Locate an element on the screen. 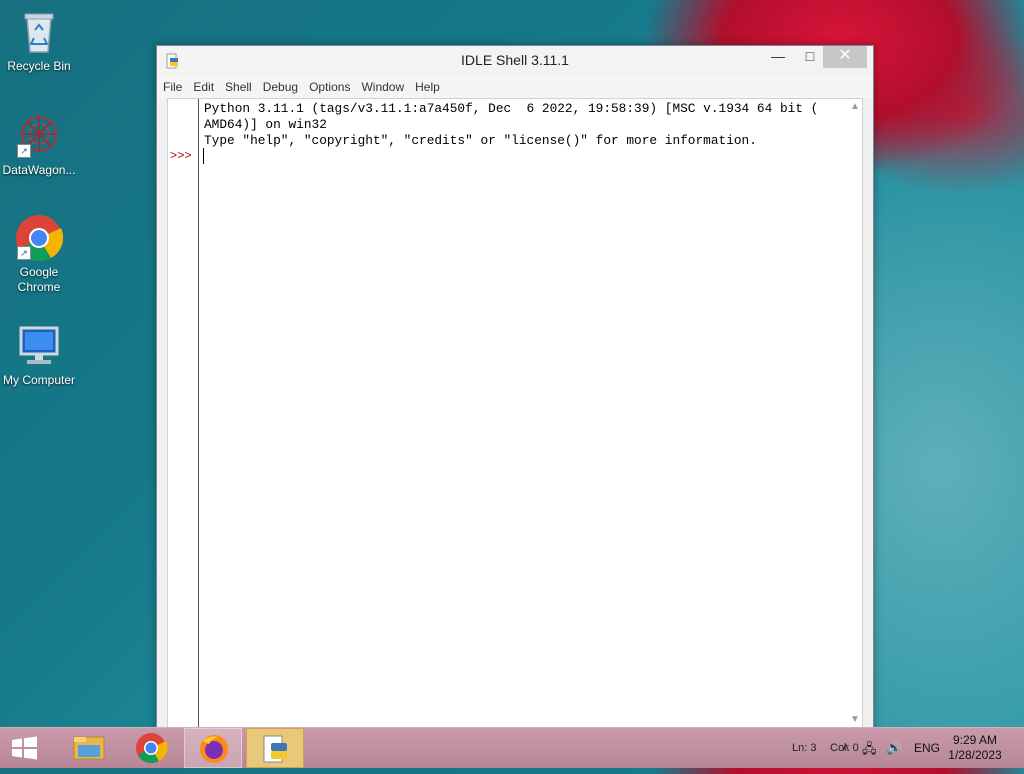 The height and width of the screenshot is (774, 1024). firefox-icon is located at coordinates (214, 749).